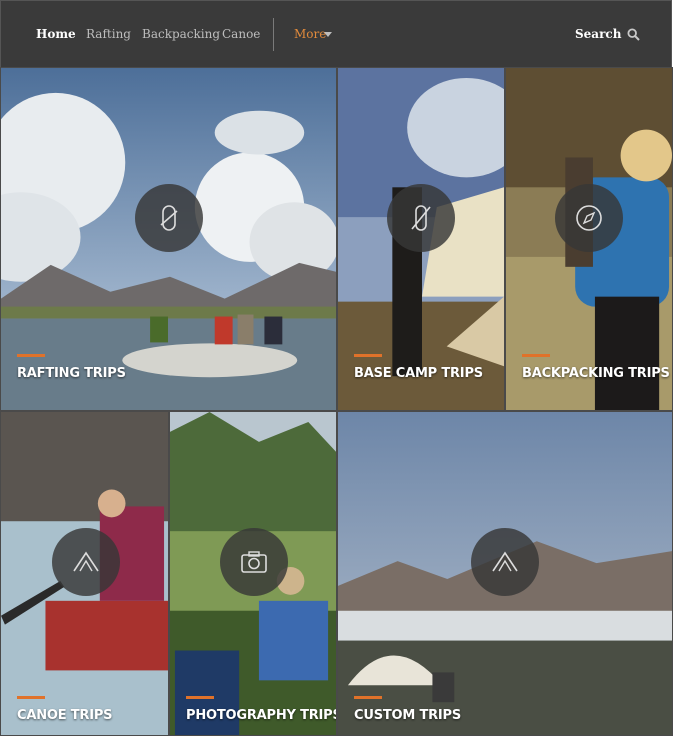  I want to click on tent-pole-badge, so click(421, 218).